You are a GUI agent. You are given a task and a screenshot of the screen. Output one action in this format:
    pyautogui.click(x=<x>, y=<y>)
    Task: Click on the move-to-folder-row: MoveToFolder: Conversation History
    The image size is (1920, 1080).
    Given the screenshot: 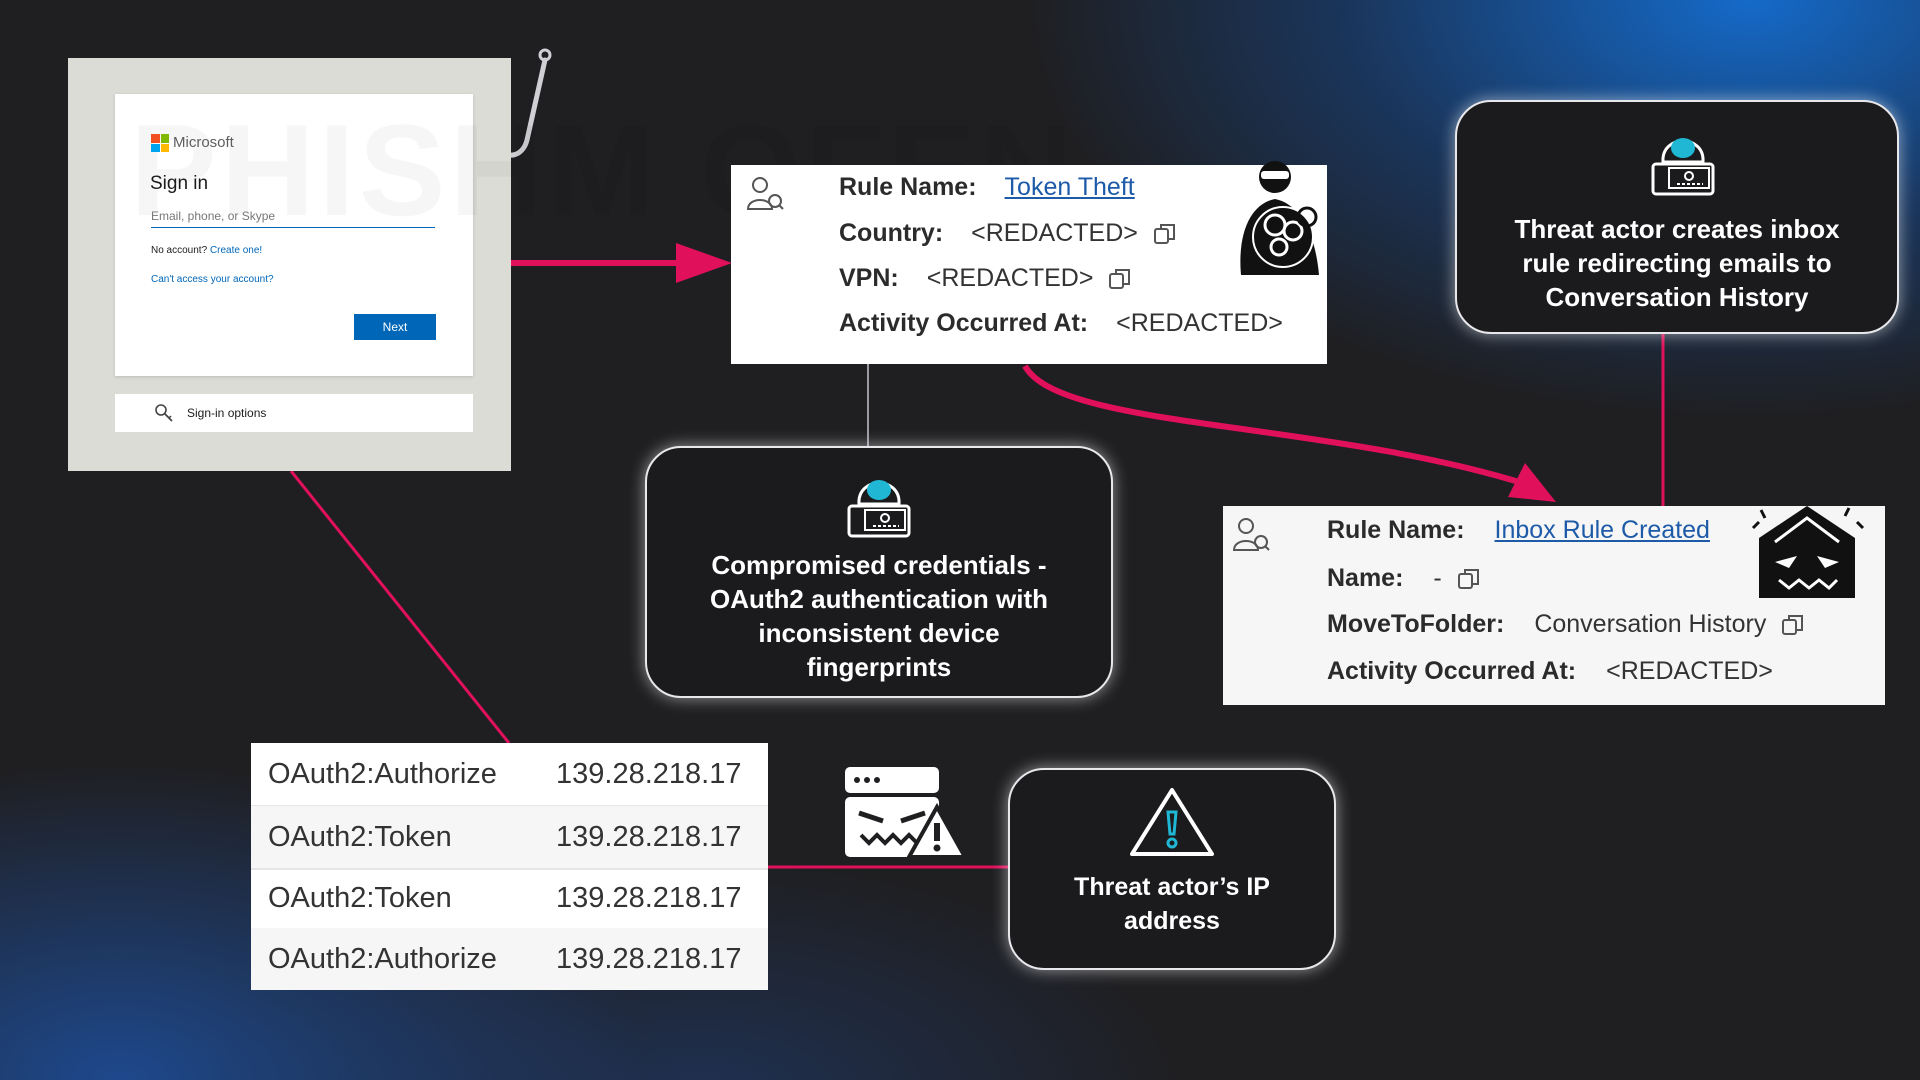 What is the action you would take?
    pyautogui.click(x=1566, y=624)
    